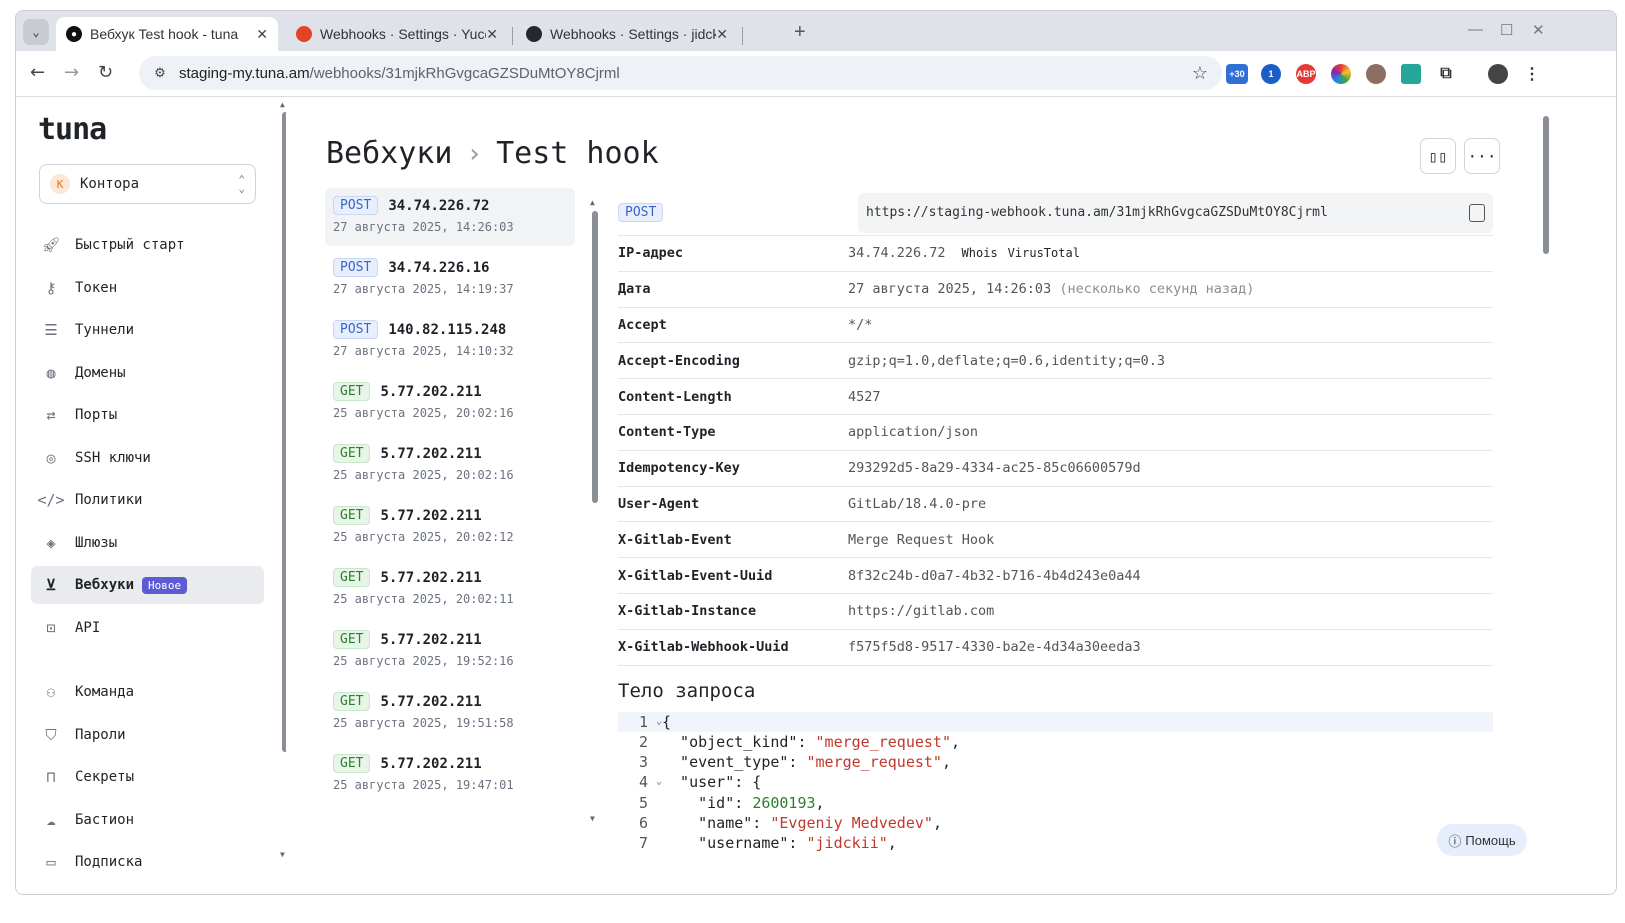 Image resolution: width=1625 pixels, height=923 pixels. Describe the element at coordinates (450, 329) in the screenshot. I see `request-row: POST 140.82.115.248` at that location.